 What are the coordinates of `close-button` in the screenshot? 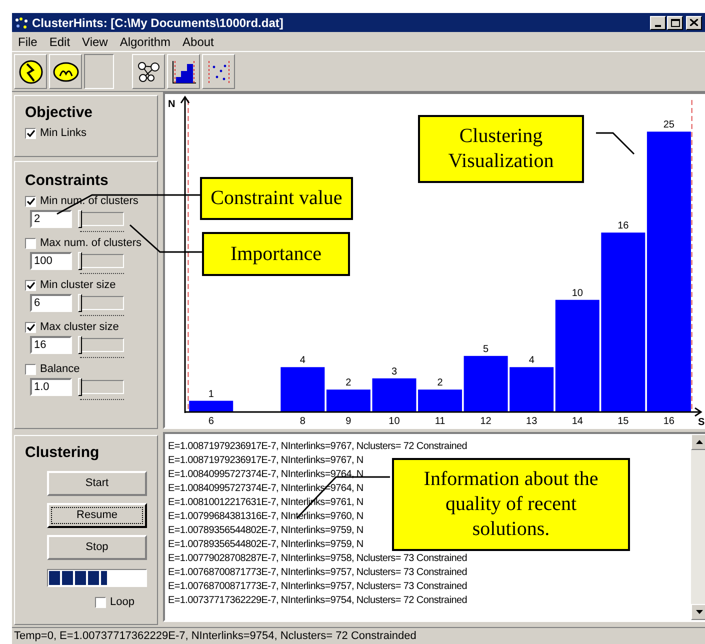 It's located at (694, 23).